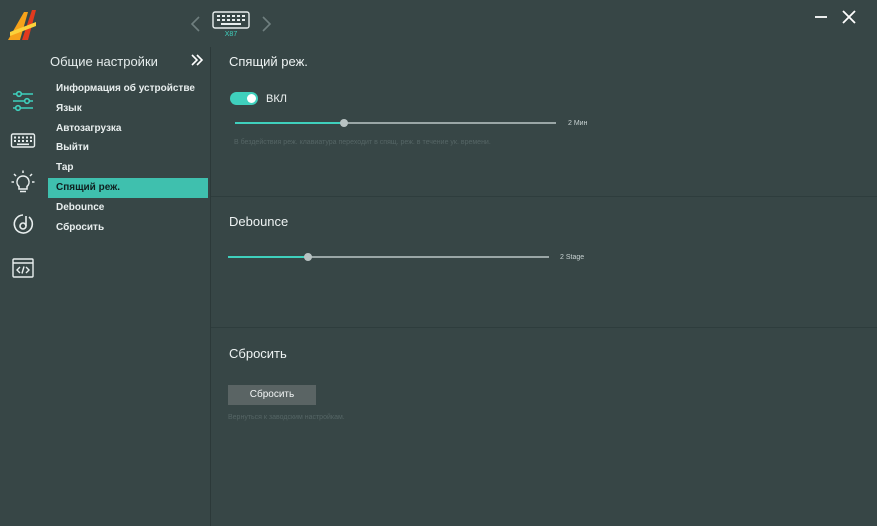 This screenshot has width=877, height=526. Describe the element at coordinates (128, 148) in the screenshot. I see `menu-item-exit: Выйти` at that location.